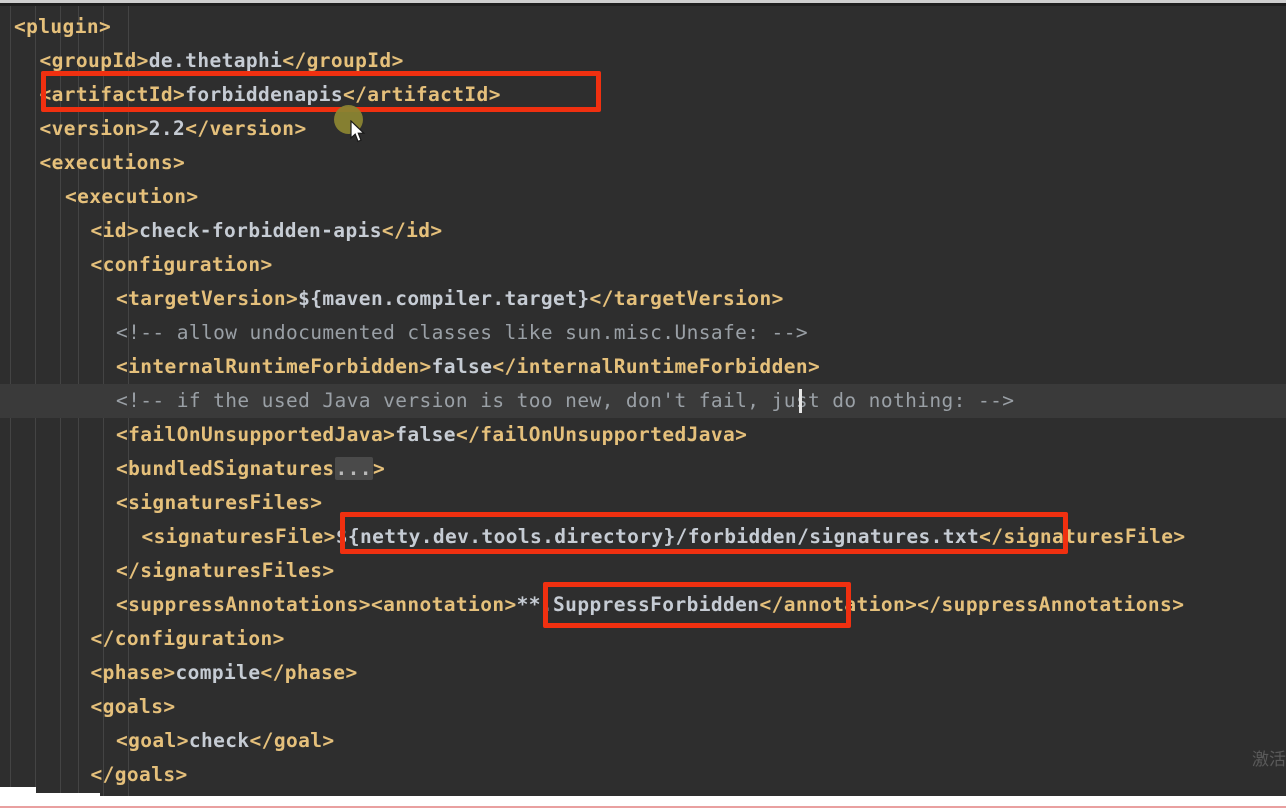  What do you see at coordinates (359, 133) in the screenshot?
I see `mouse-pointer-icon` at bounding box center [359, 133].